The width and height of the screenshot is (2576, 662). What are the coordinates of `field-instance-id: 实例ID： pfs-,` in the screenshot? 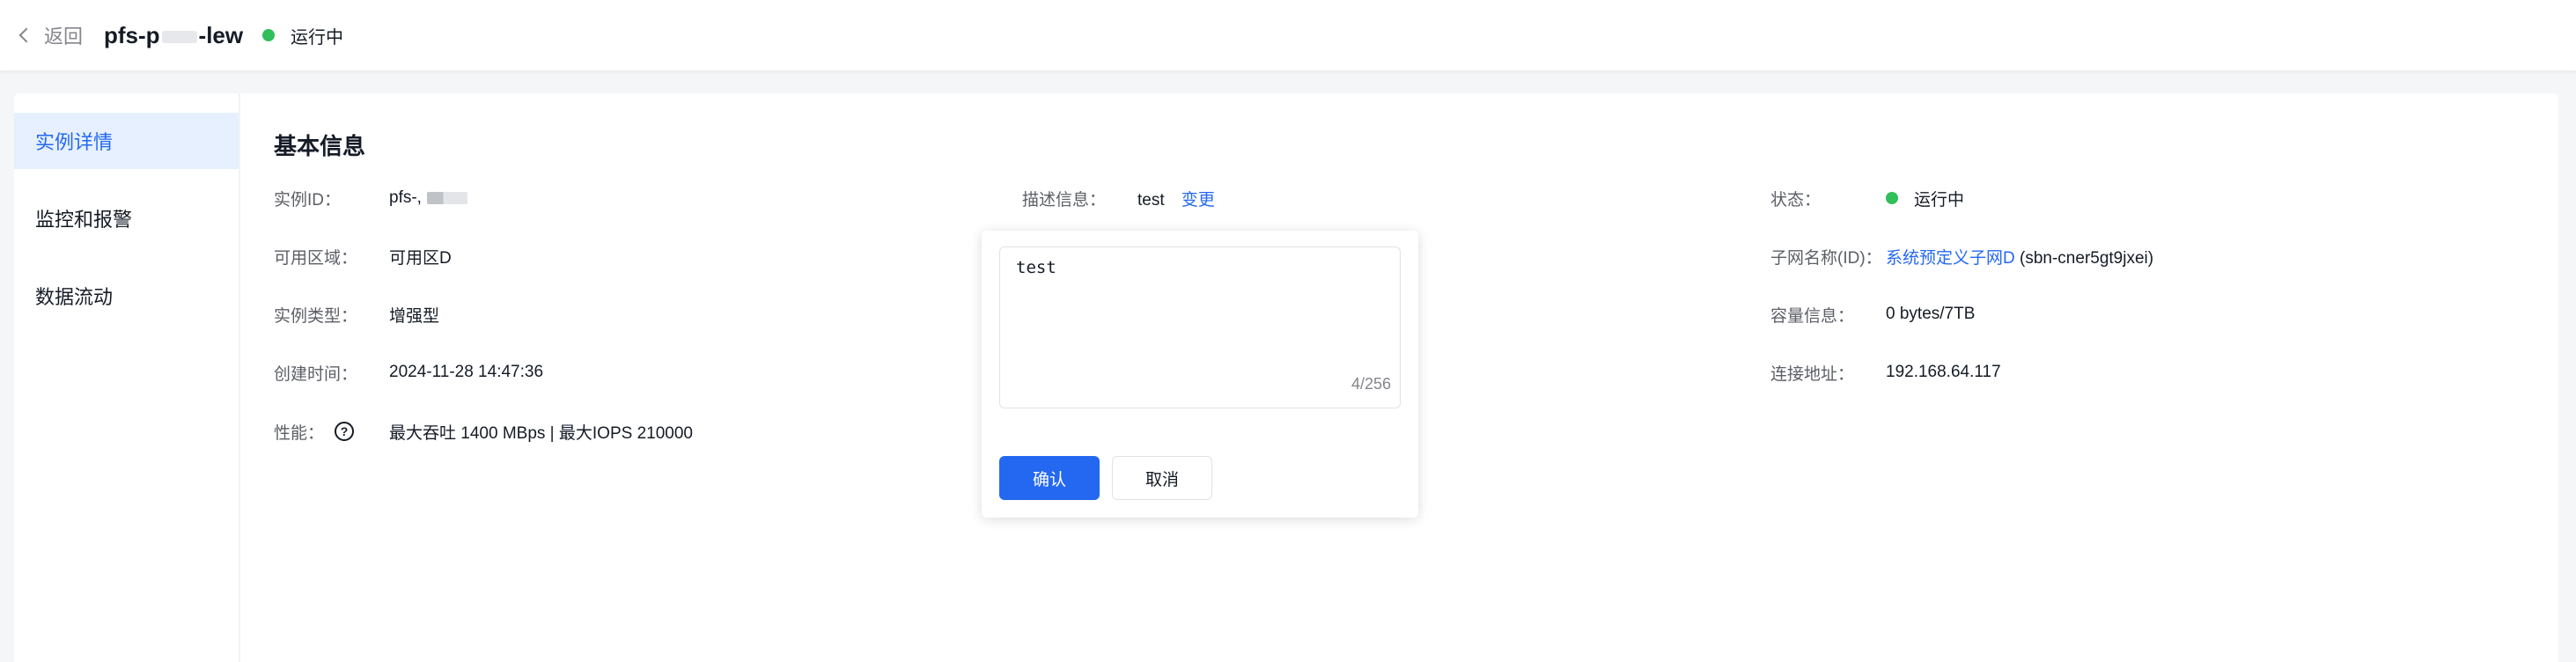 It's located at (371, 198).